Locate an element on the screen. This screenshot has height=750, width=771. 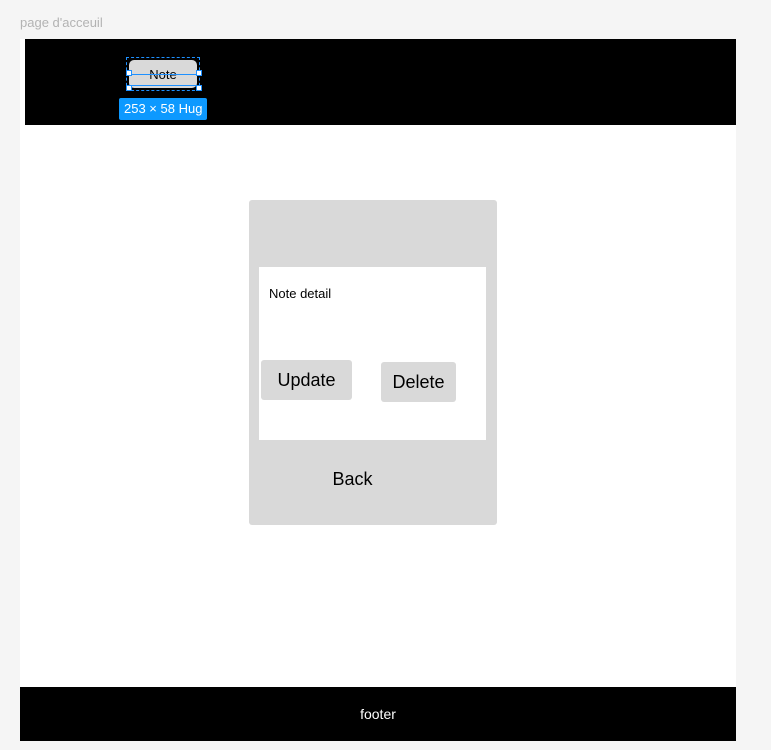
note-selection-box: Note is located at coordinates (164, 74).